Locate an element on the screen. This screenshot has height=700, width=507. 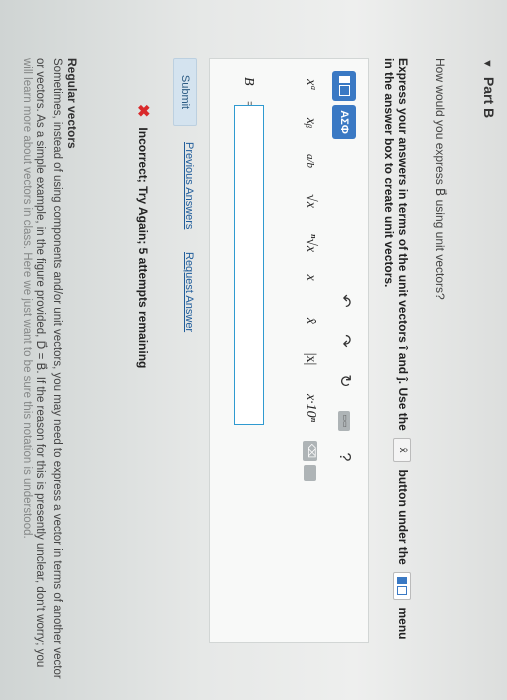
instruction-text-menu: menu is located at coordinates (402, 623).